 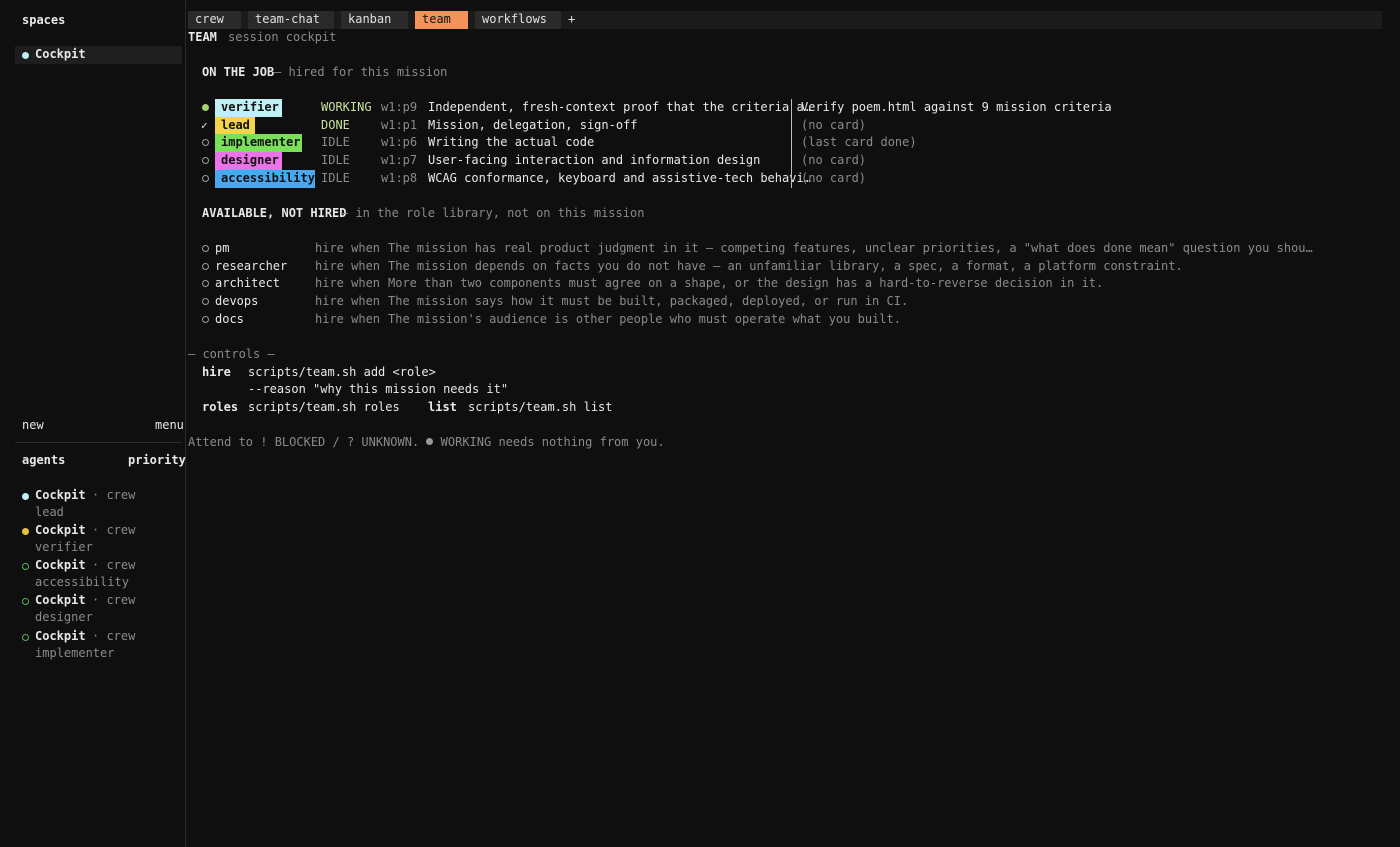 I want to click on list-command: scripts/team.sh list, so click(x=540, y=408).